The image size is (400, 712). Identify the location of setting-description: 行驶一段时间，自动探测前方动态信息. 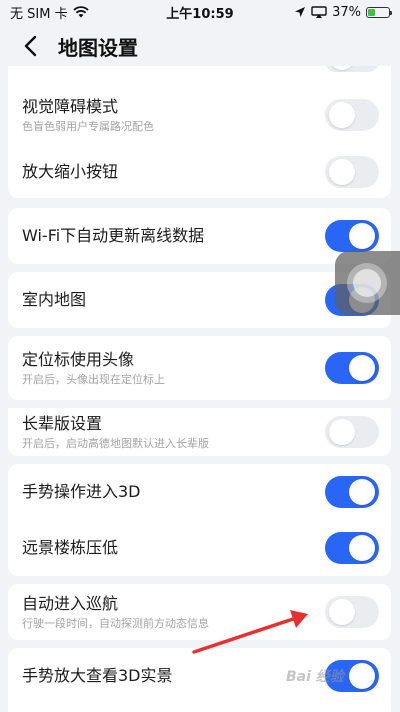
(115, 623).